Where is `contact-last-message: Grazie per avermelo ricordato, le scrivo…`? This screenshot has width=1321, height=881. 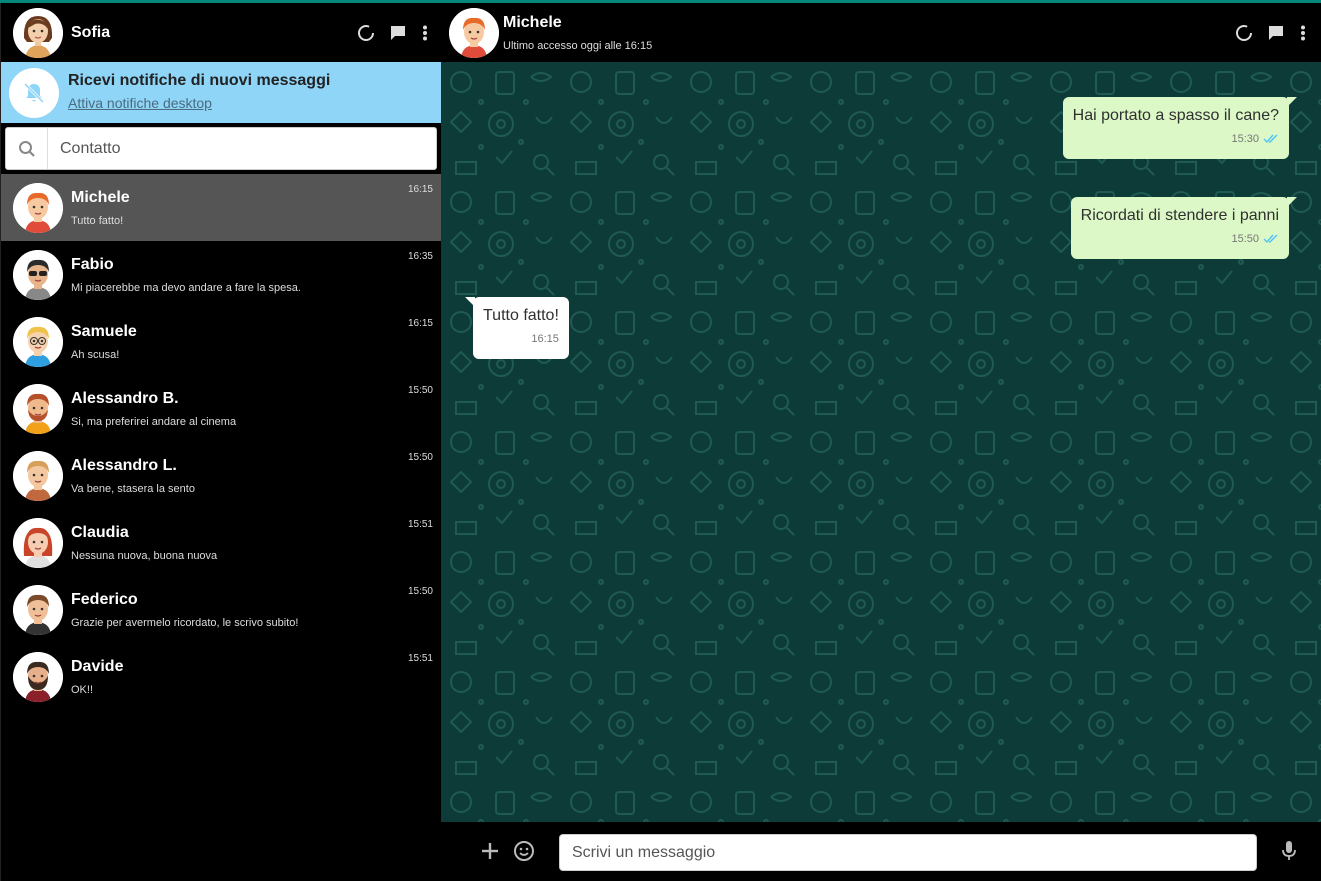
contact-last-message: Grazie per avermelo ricordato, le scrivo… is located at coordinates (185, 622).